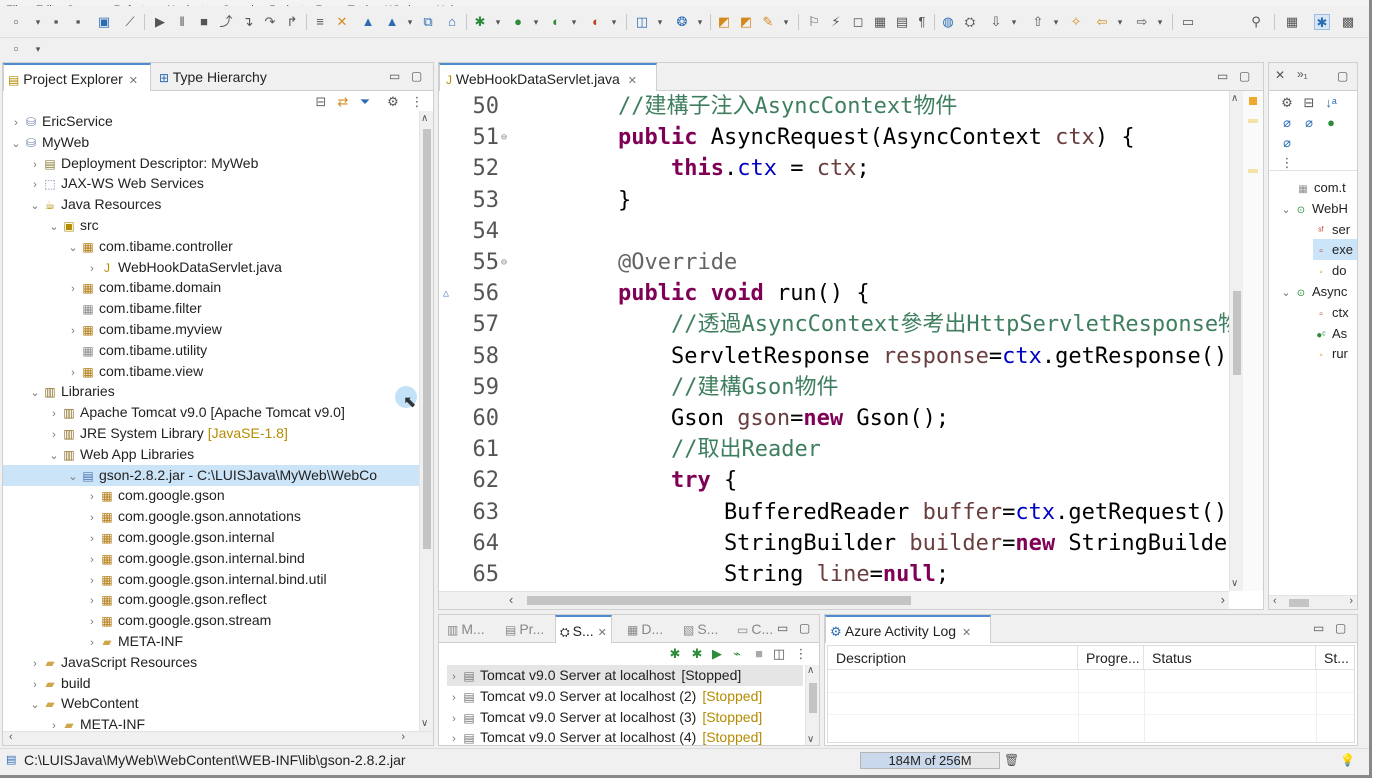  Describe the element at coordinates (536, 22) in the screenshot. I see `run-dropdown-icon: ▾` at that location.